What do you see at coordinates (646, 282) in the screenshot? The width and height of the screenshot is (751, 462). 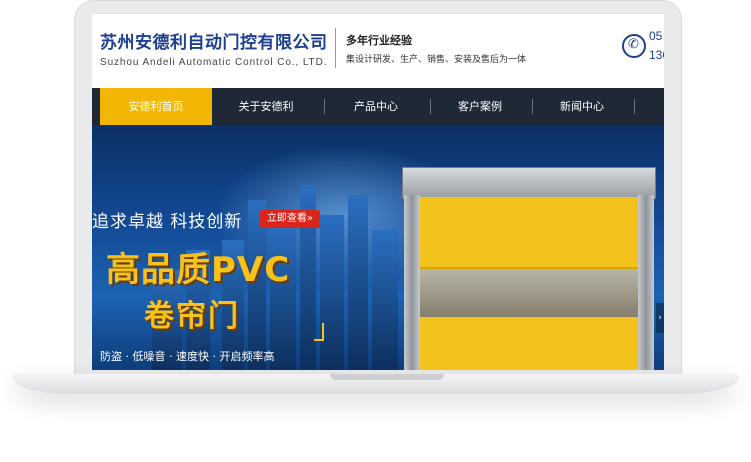 I see `door-post-right` at bounding box center [646, 282].